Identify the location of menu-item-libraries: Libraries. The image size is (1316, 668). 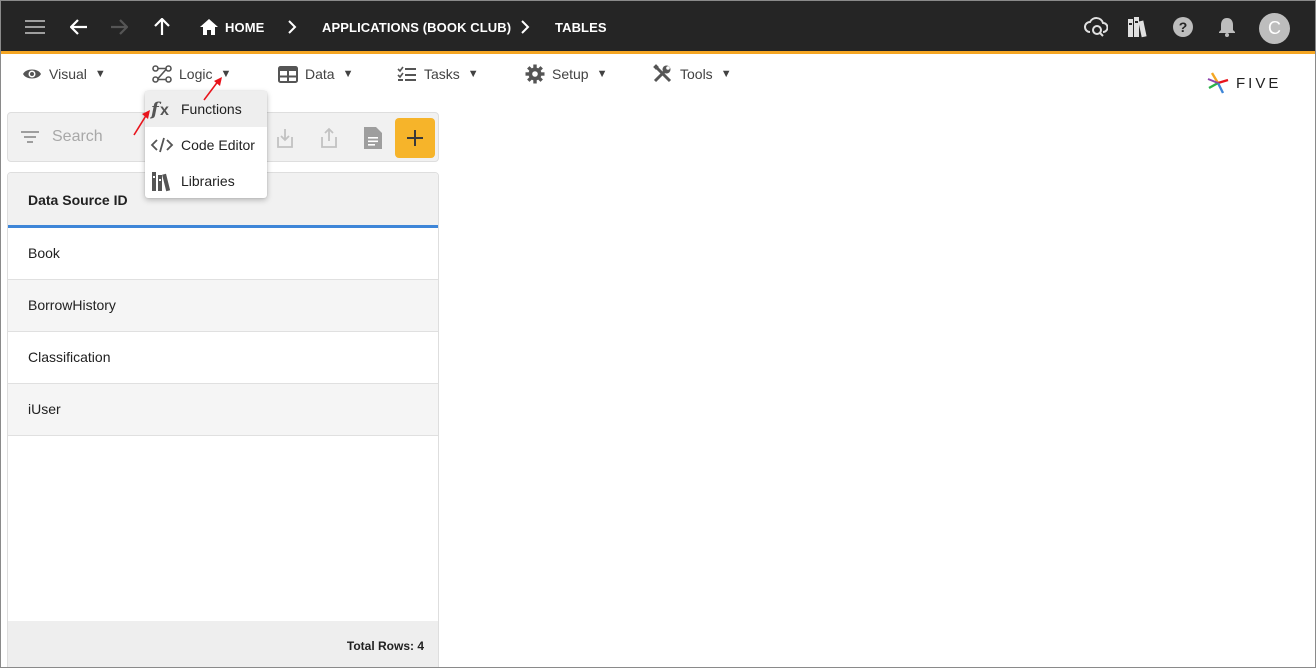
(206, 181).